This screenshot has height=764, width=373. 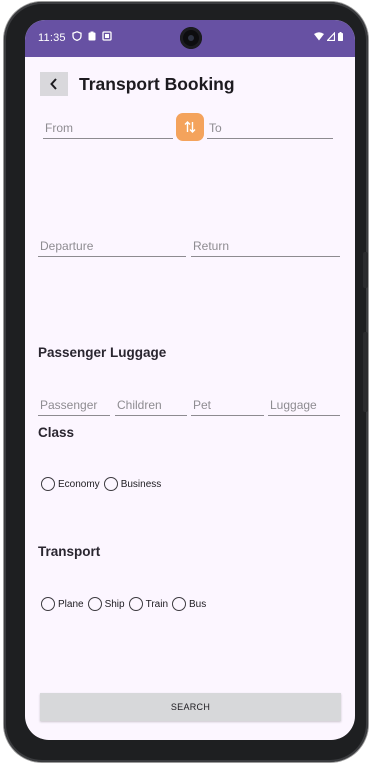 What do you see at coordinates (102, 352) in the screenshot?
I see `passenger-luggage-title: Passenger Luggage` at bounding box center [102, 352].